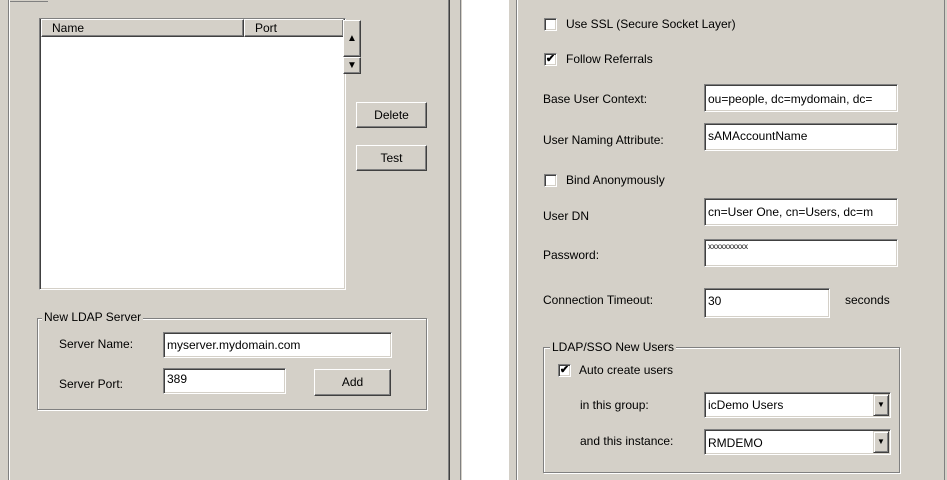  What do you see at coordinates (881, 442) in the screenshot?
I see `instance-dropdown-button: ▼` at bounding box center [881, 442].